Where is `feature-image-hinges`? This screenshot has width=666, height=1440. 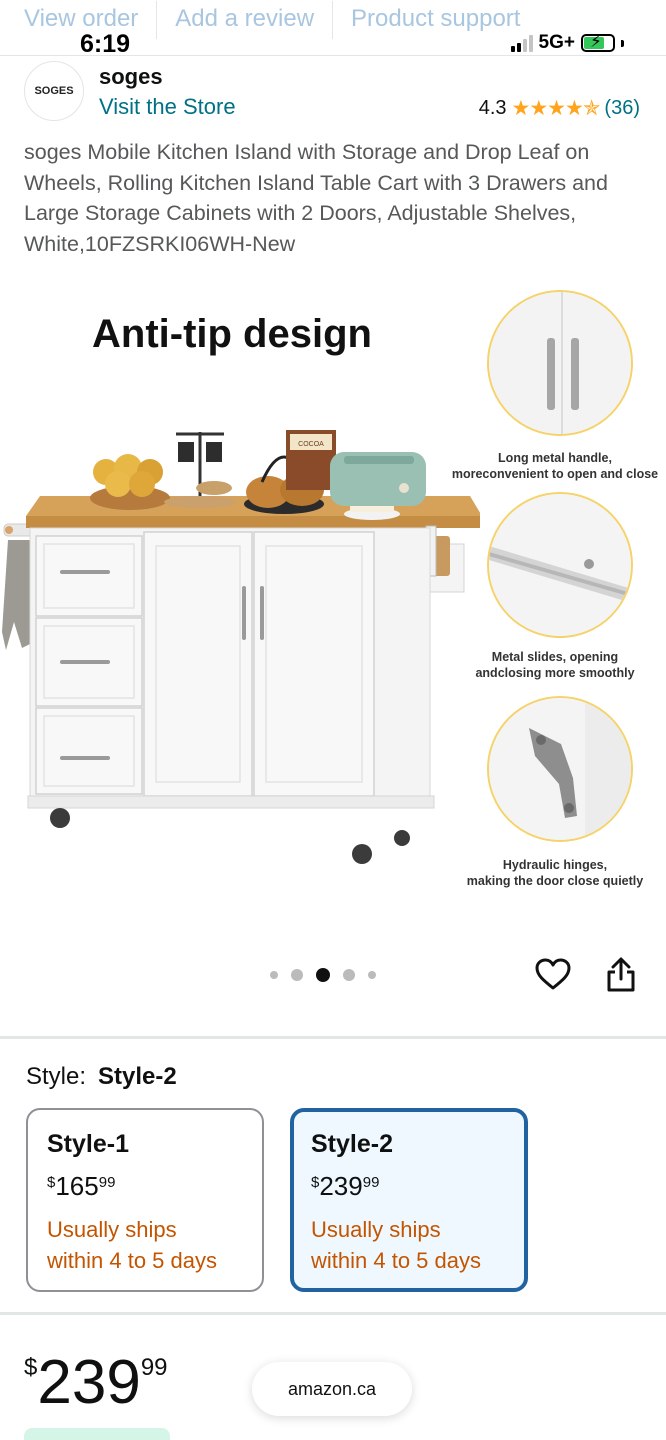
feature-image-hinges is located at coordinates (560, 769).